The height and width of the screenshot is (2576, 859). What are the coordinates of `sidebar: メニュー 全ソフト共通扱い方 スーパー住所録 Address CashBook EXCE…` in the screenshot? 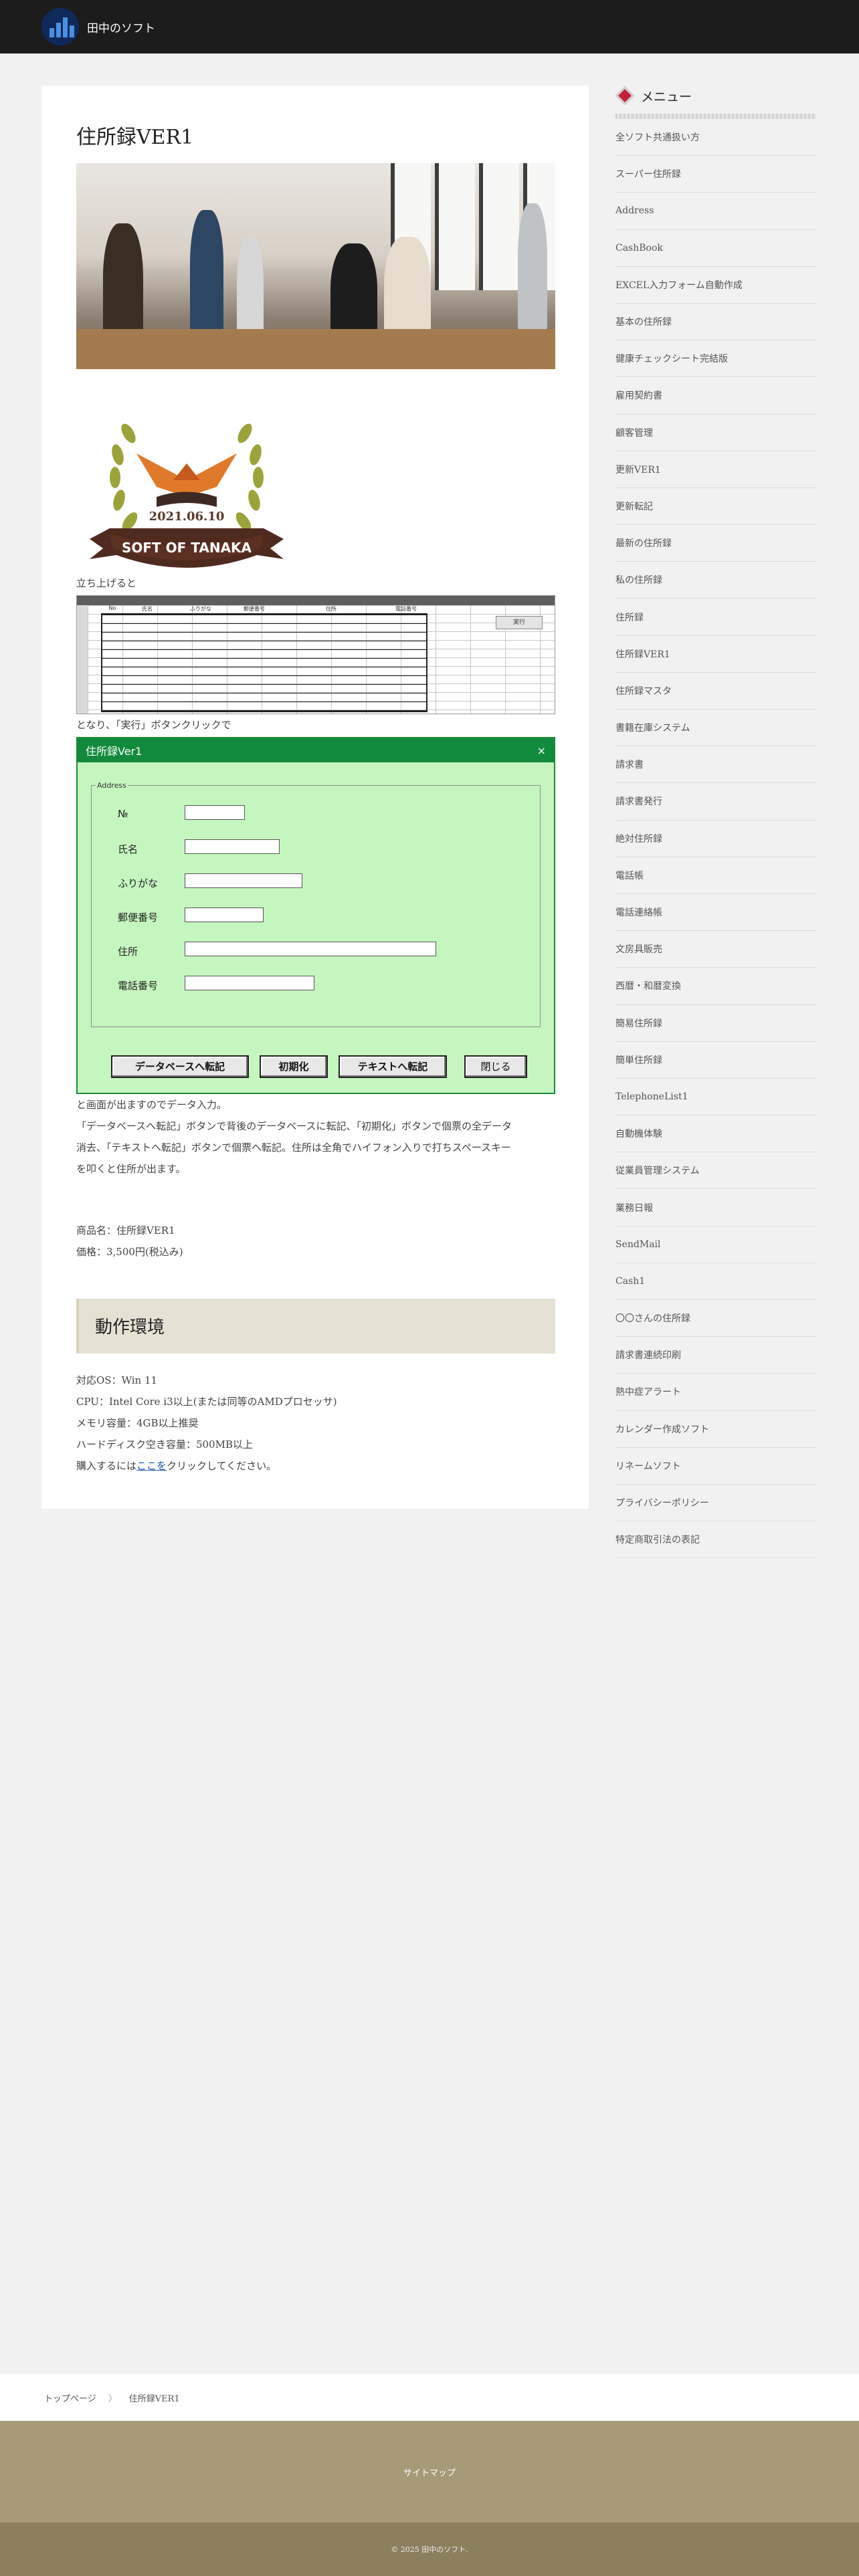 It's located at (715, 823).